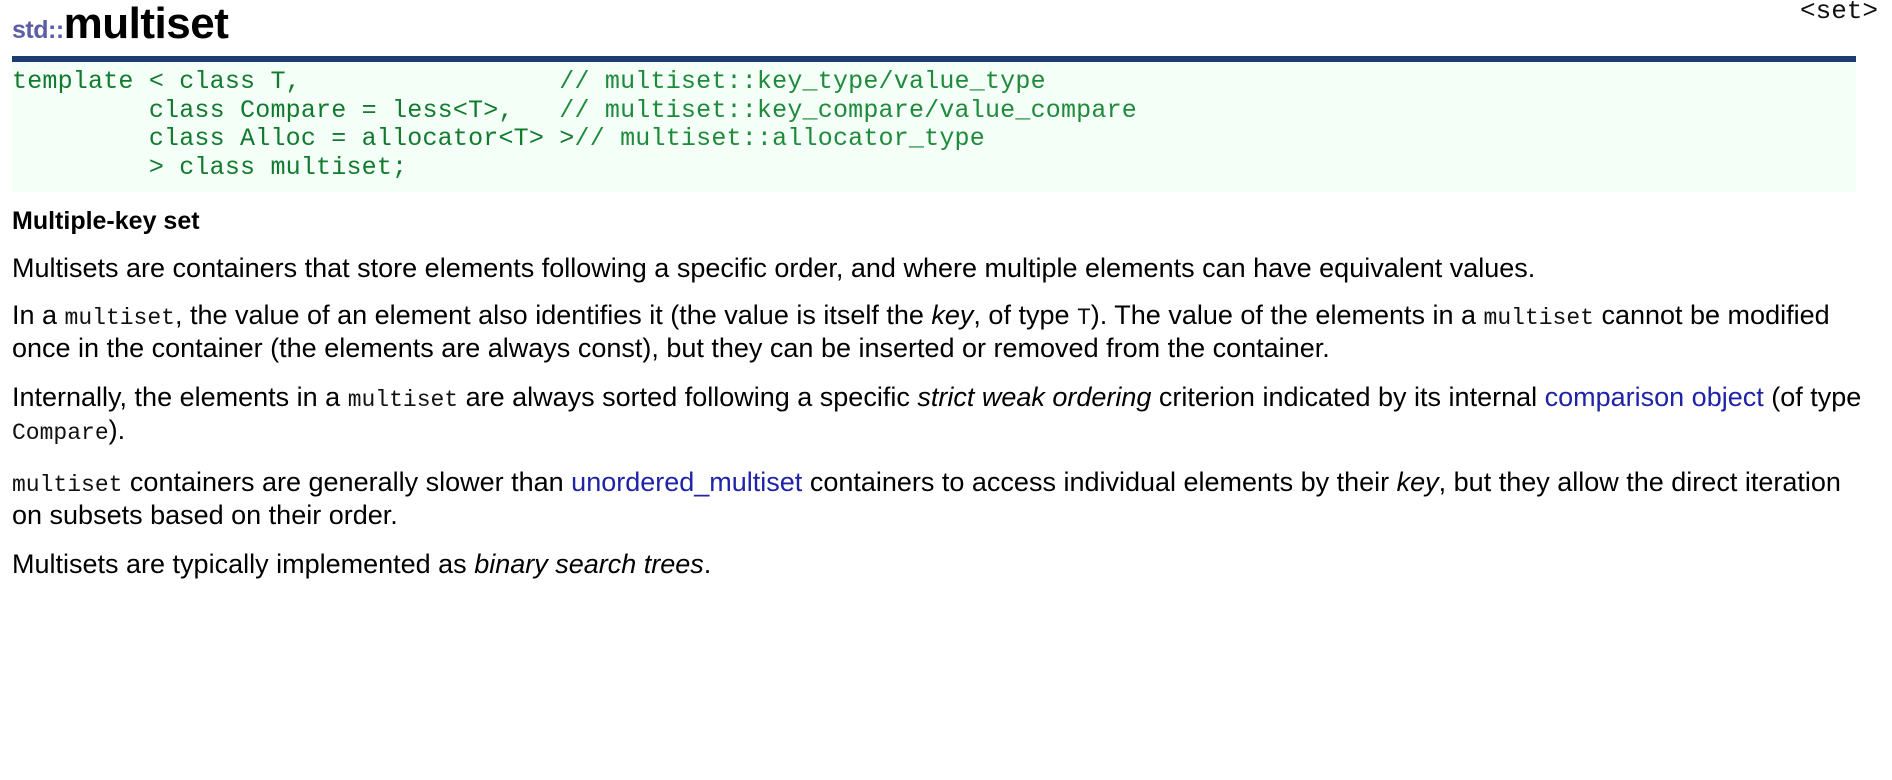 This screenshot has width=1892, height=780. I want to click on page-title: std::multiset, so click(120, 29).